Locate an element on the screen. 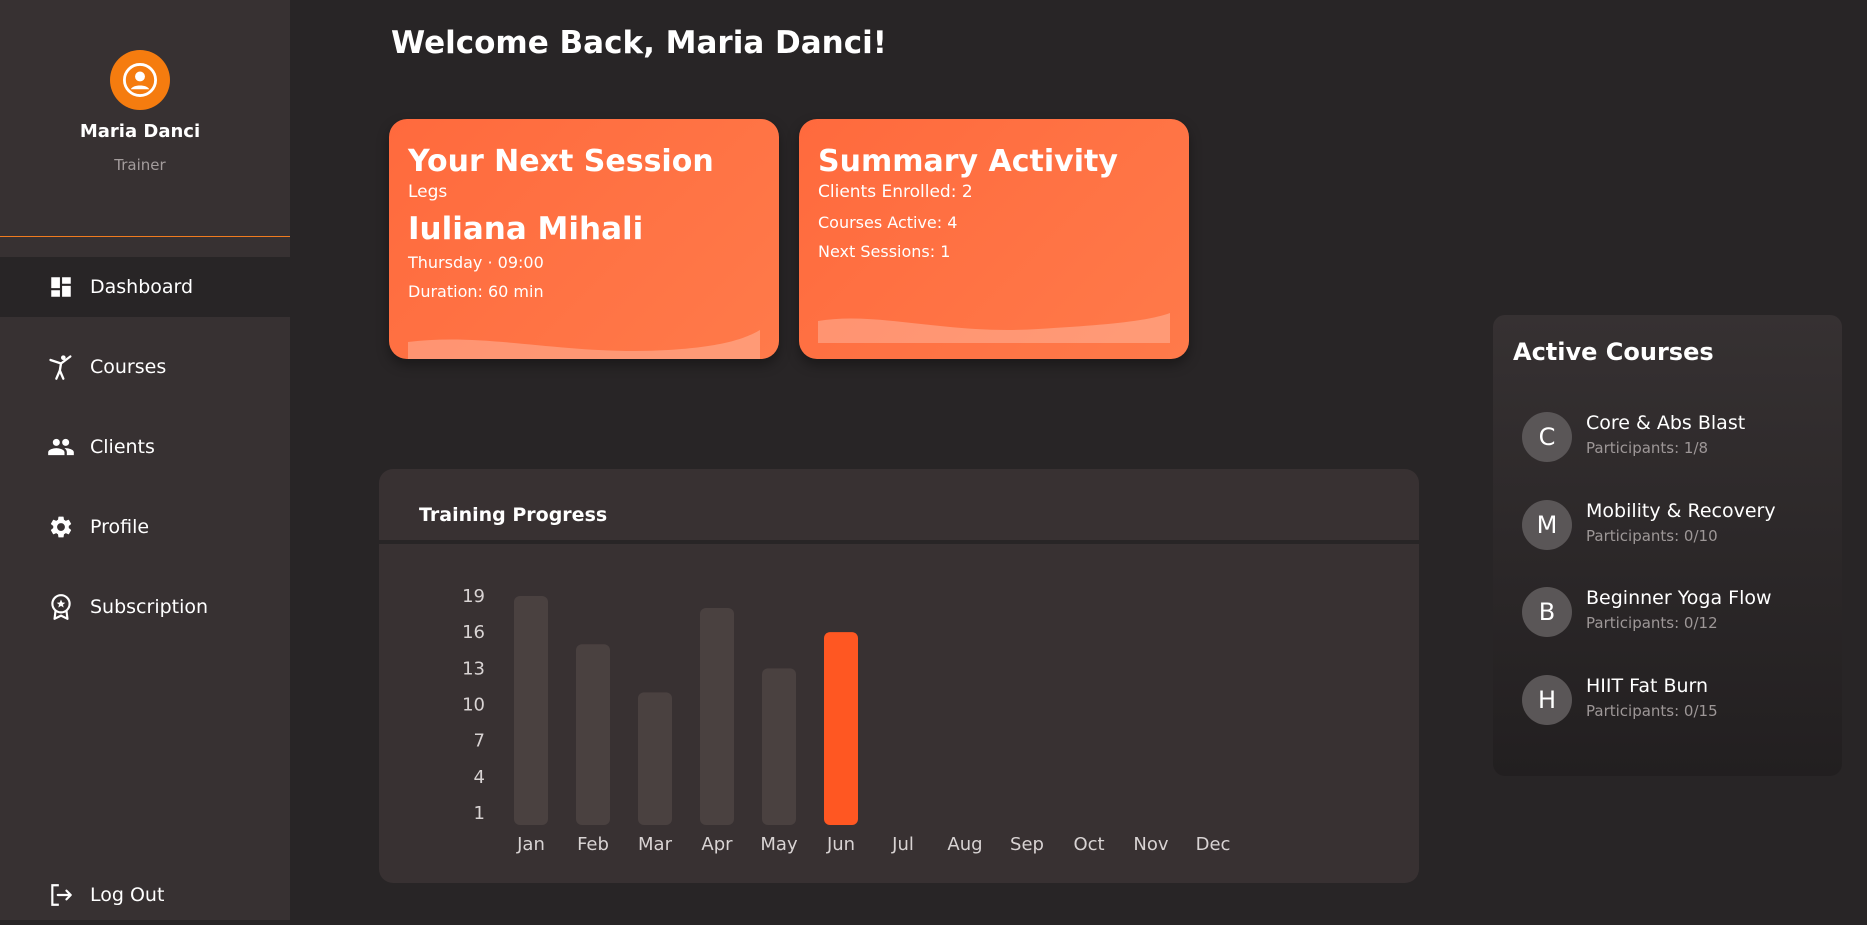  nav-item-courses: Courses is located at coordinates (145, 367).